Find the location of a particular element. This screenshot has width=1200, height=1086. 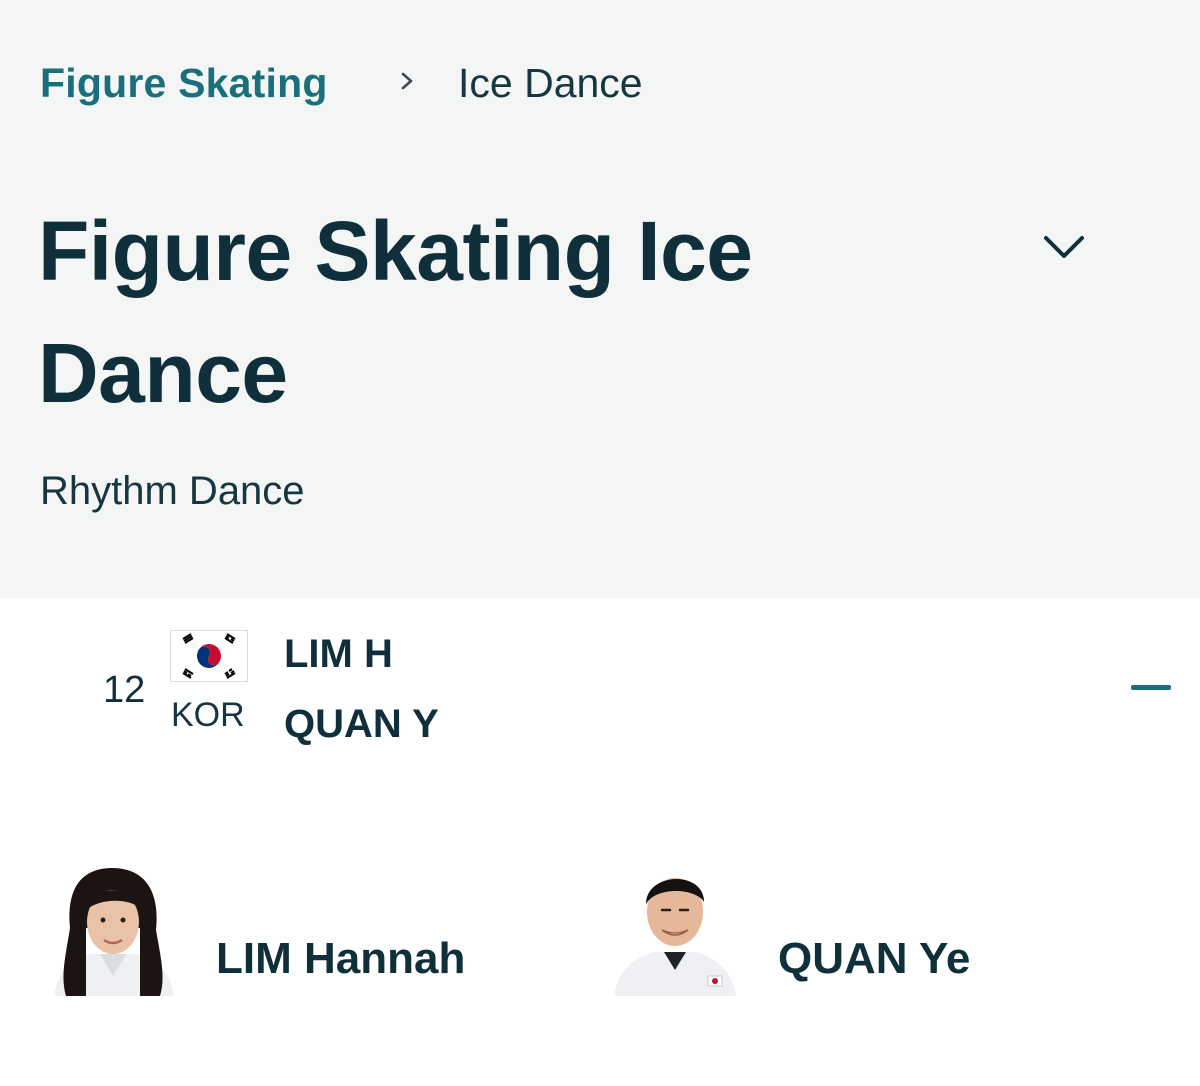

minus-icon is located at coordinates (1151, 687).